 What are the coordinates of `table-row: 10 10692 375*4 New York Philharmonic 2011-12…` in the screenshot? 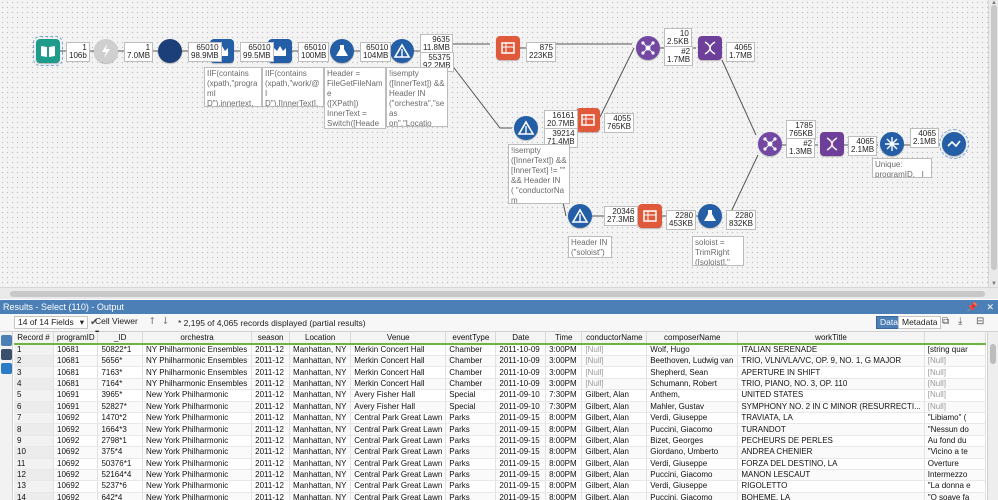 It's located at (500, 452).